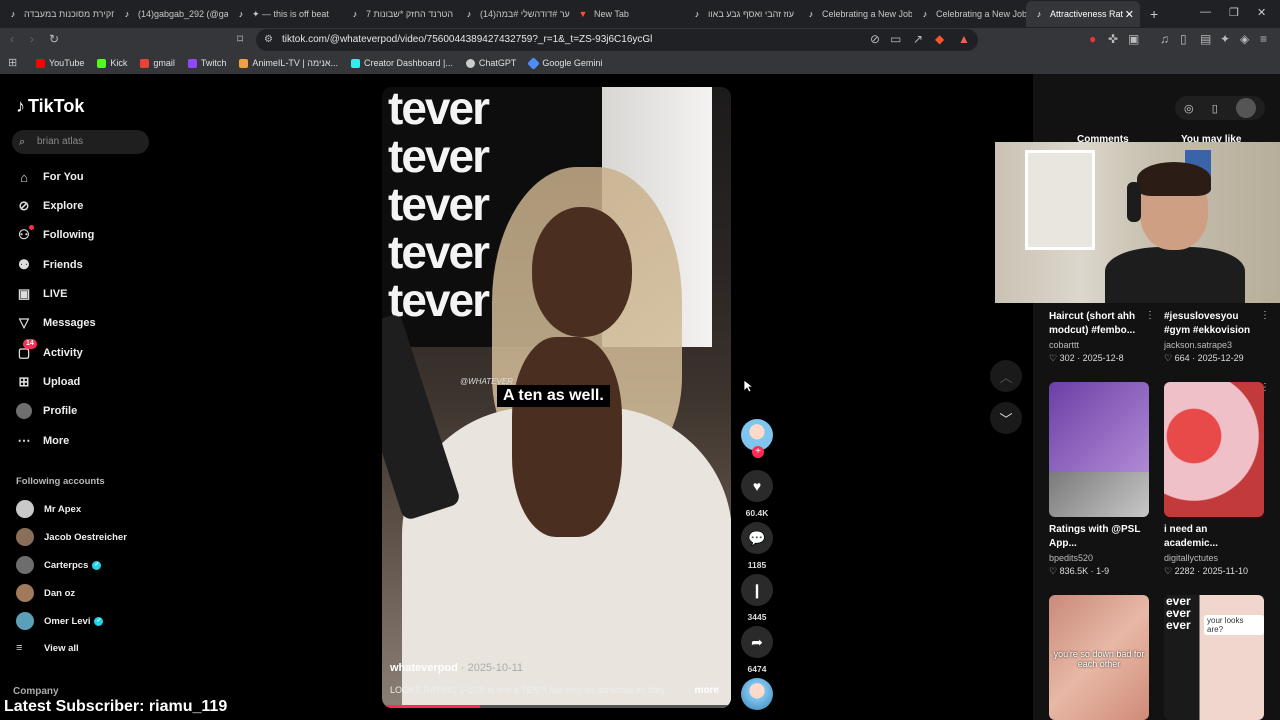 The image size is (1280, 720). Describe the element at coordinates (1234, 12) in the screenshot. I see `maximize-icon: ❐` at that location.